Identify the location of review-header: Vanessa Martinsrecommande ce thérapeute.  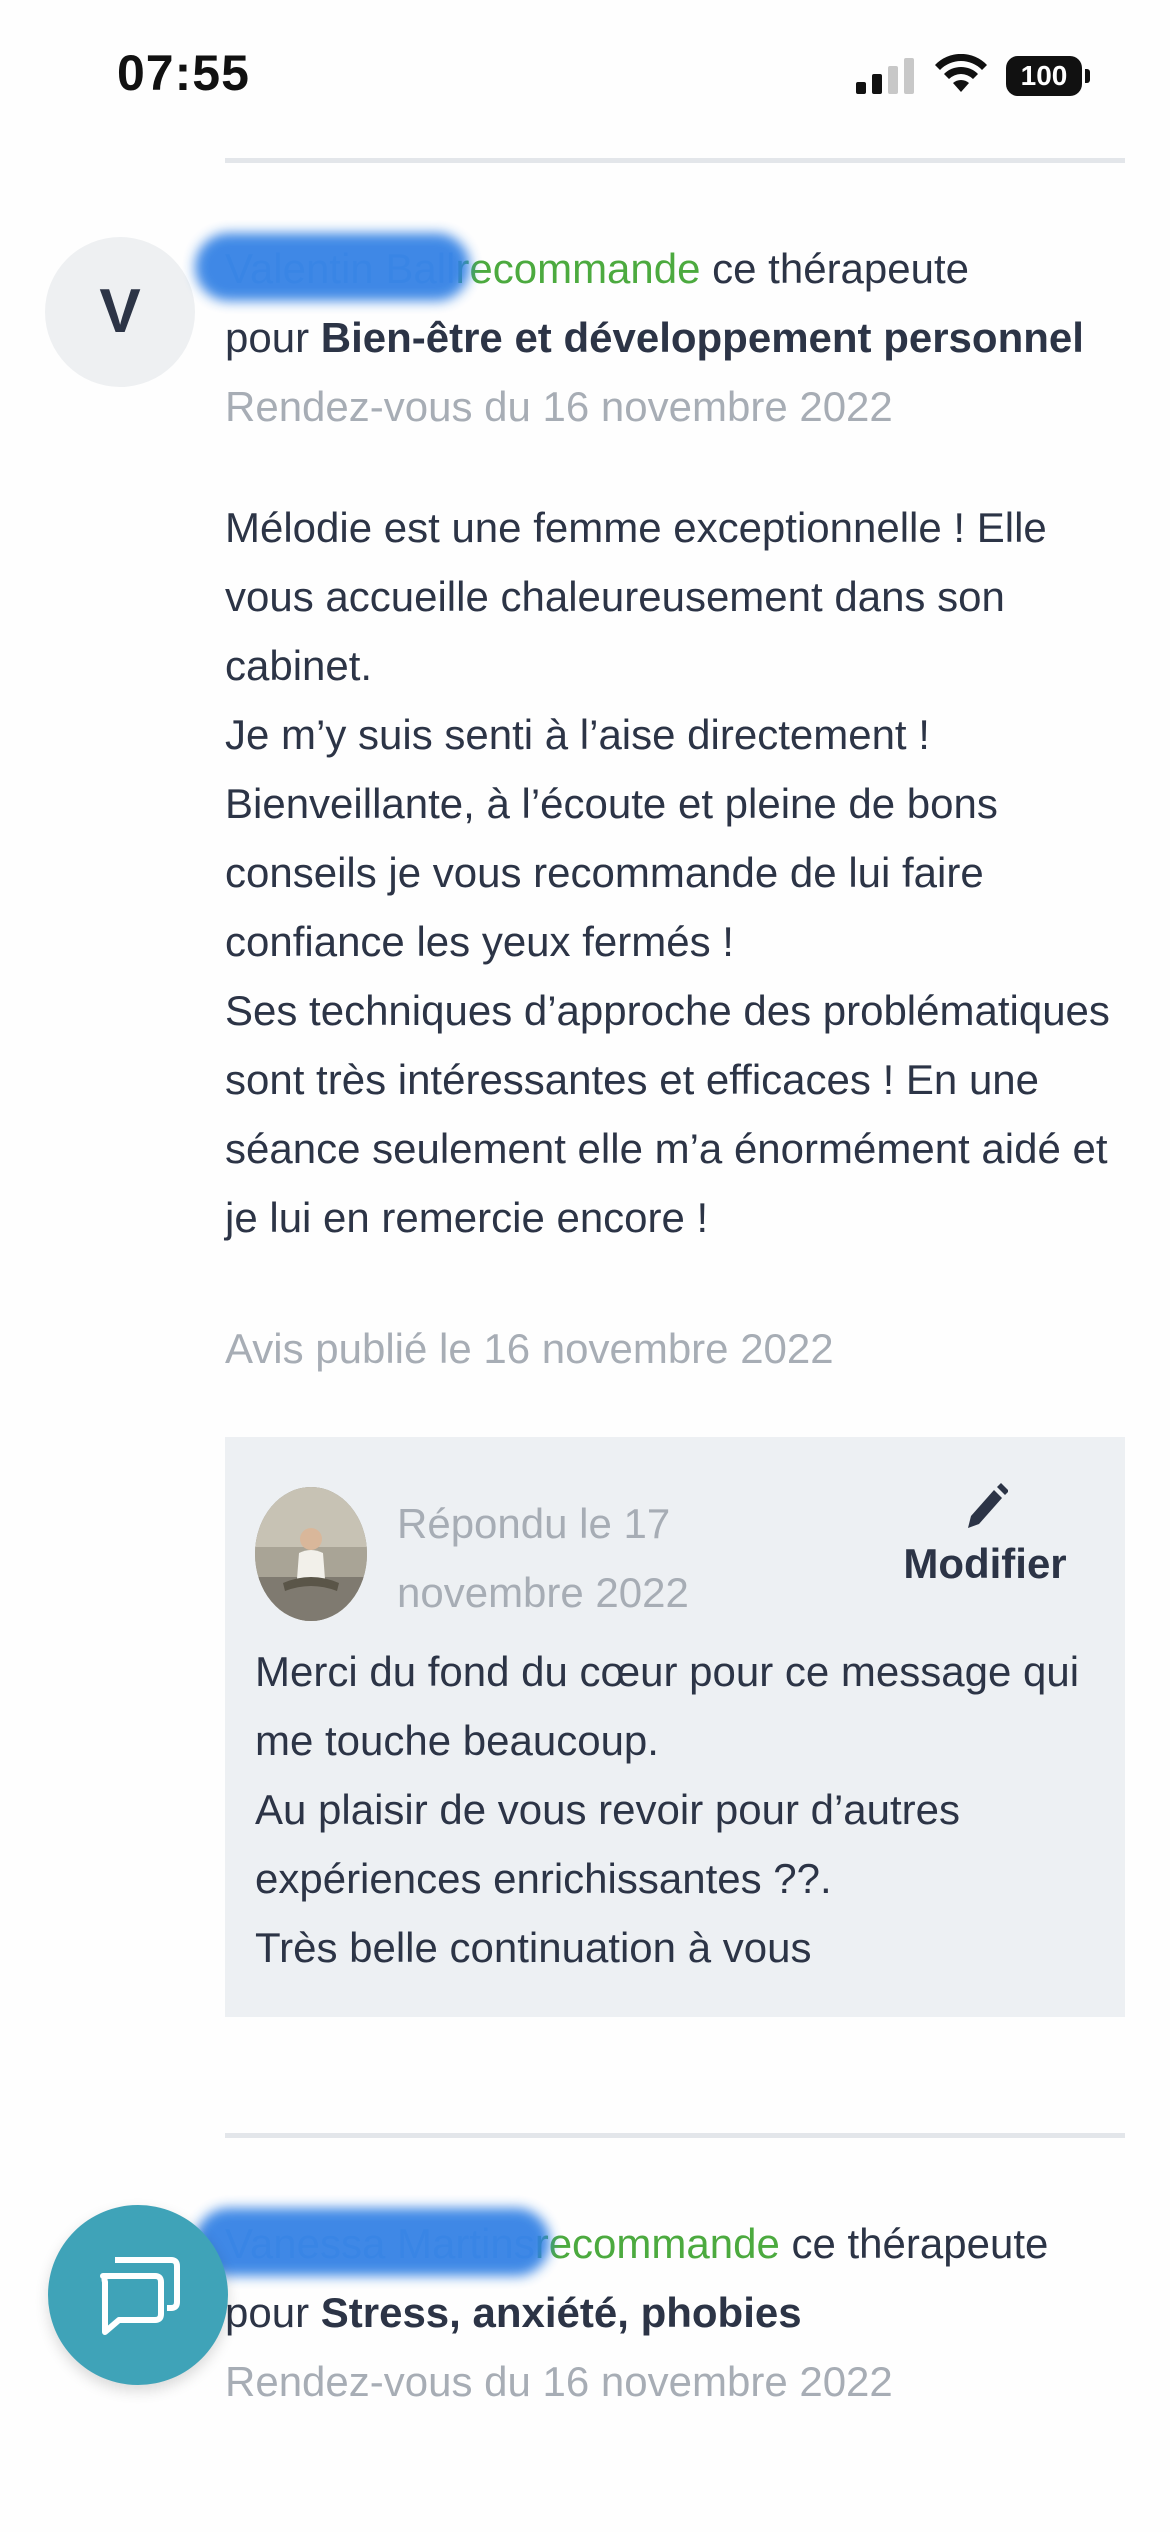
(636, 2244).